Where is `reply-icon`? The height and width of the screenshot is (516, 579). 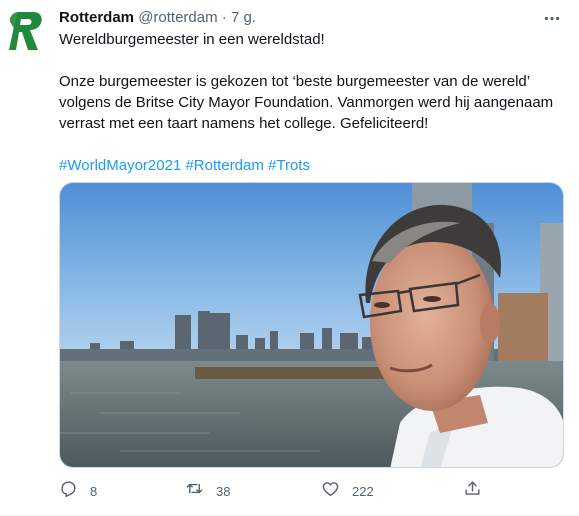 reply-icon is located at coordinates (68, 491).